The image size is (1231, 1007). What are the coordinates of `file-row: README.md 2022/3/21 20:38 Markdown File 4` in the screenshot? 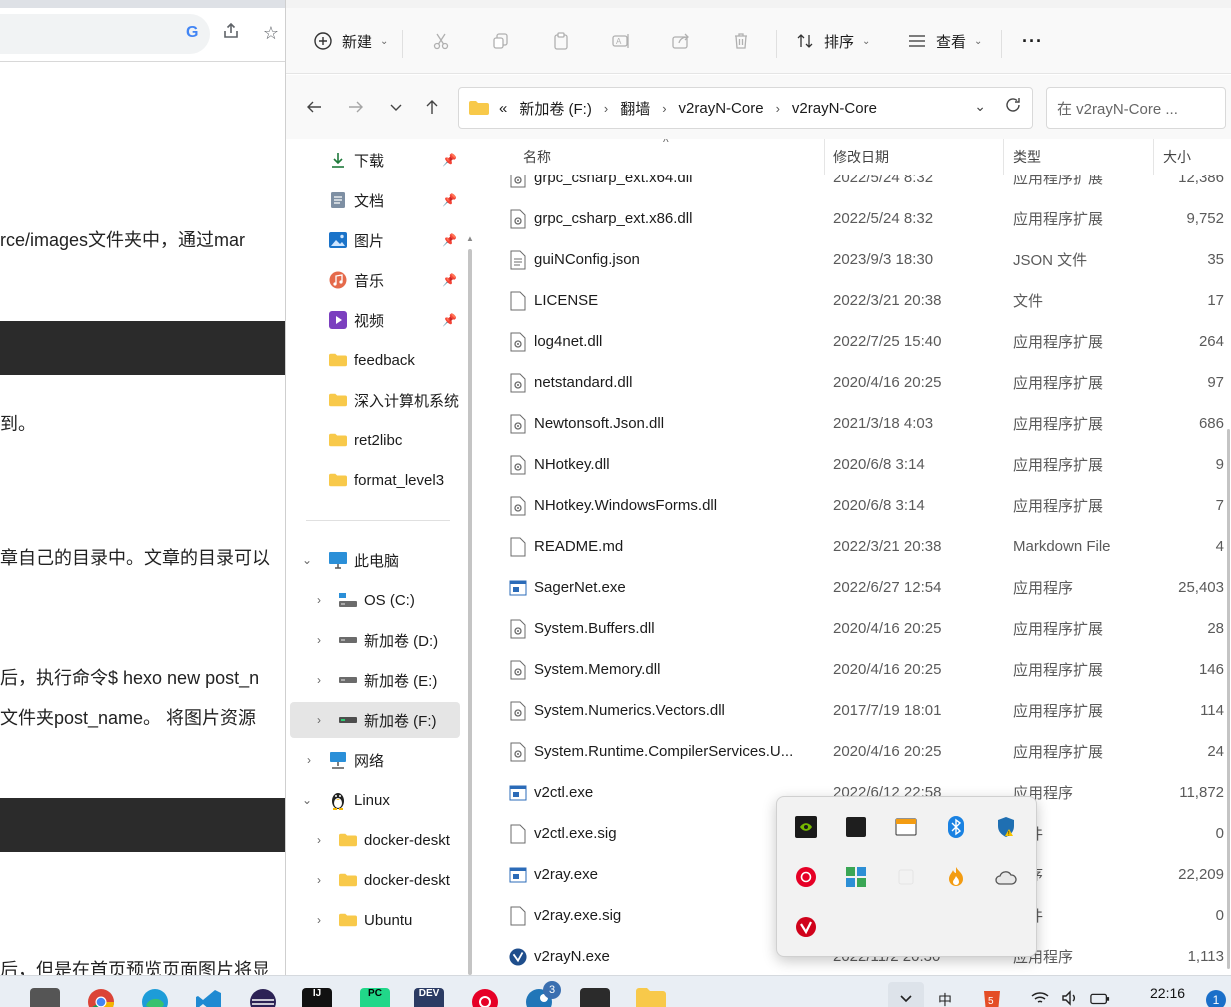 It's located at (856, 546).